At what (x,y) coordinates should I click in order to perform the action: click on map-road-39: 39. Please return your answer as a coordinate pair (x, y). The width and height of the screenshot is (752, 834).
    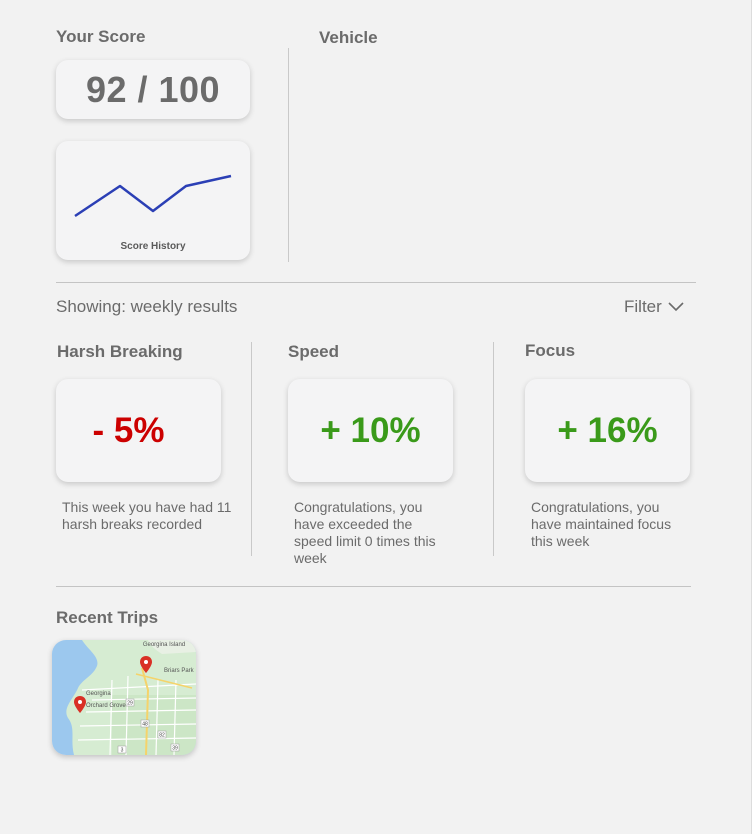
    Looking at the image, I should click on (175, 749).